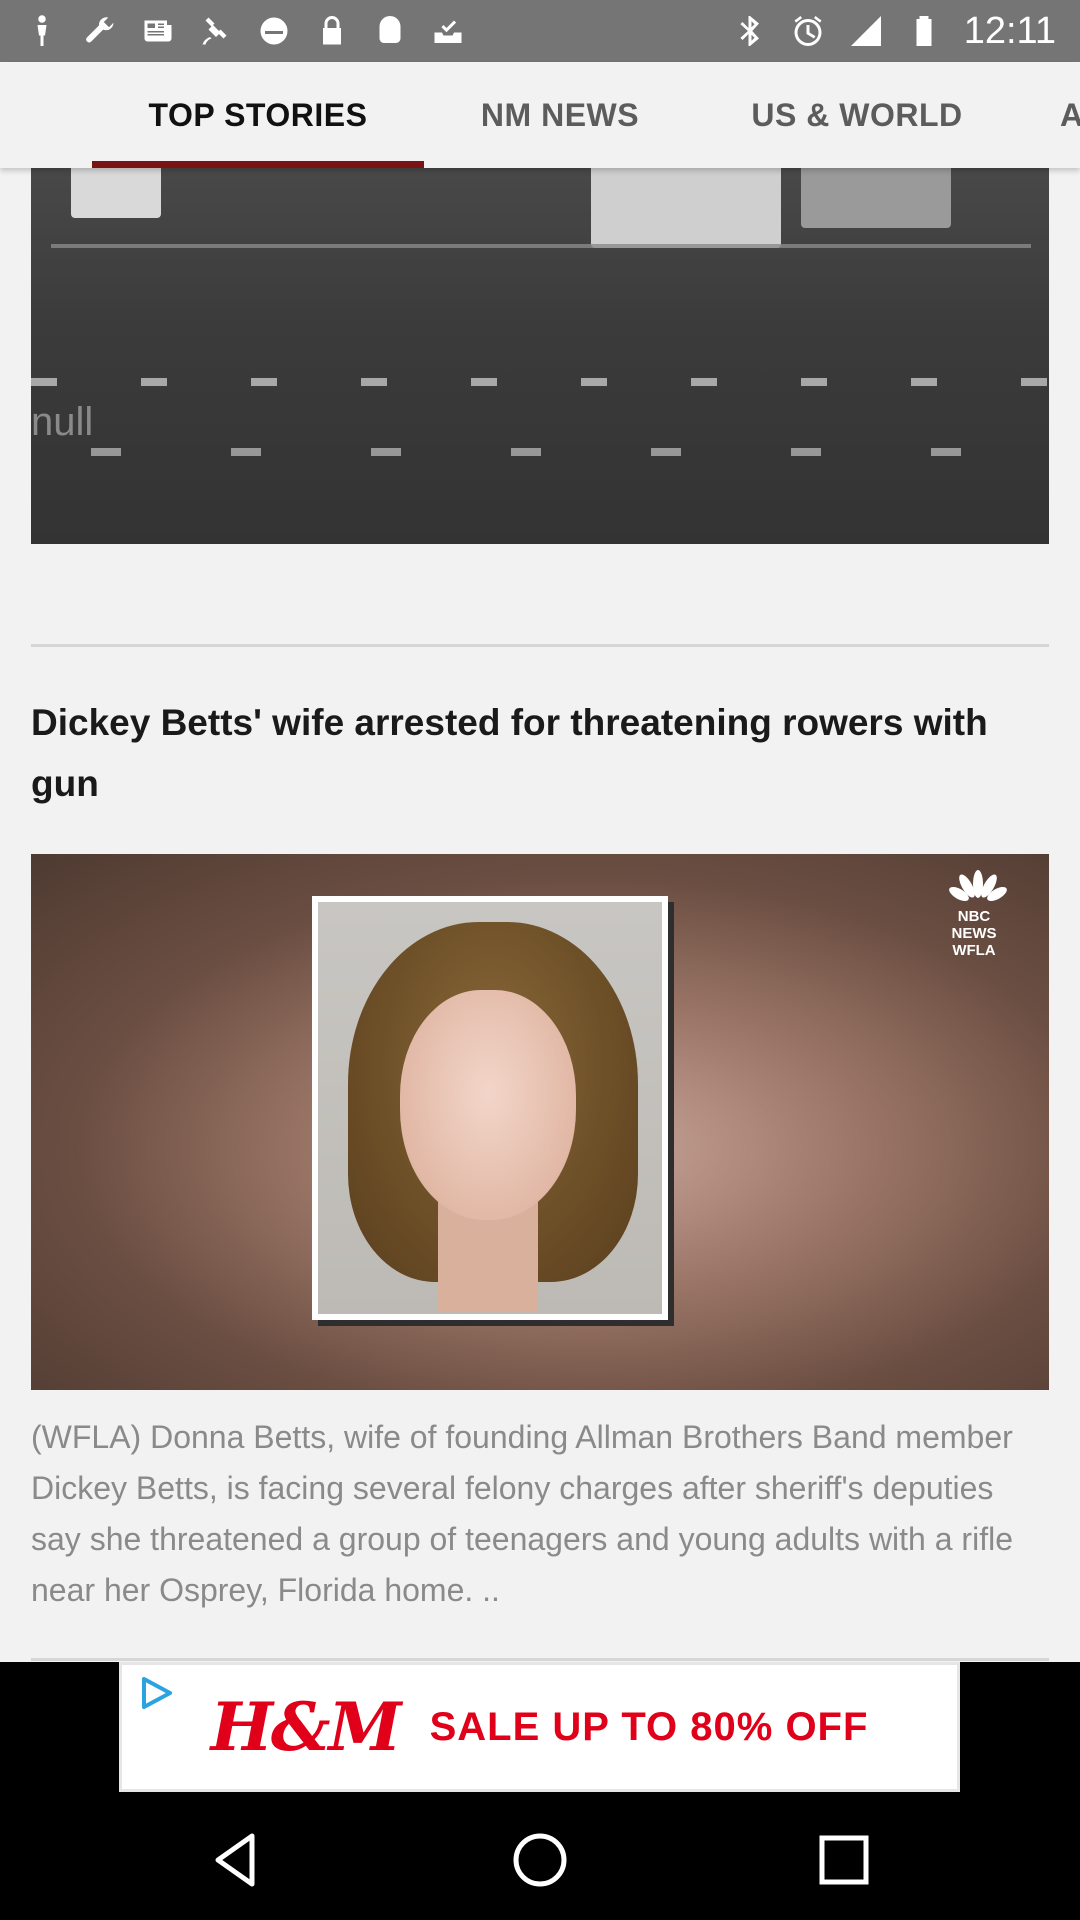 This screenshot has width=1080, height=1920. What do you see at coordinates (924, 31) in the screenshot?
I see `battery-icon` at bounding box center [924, 31].